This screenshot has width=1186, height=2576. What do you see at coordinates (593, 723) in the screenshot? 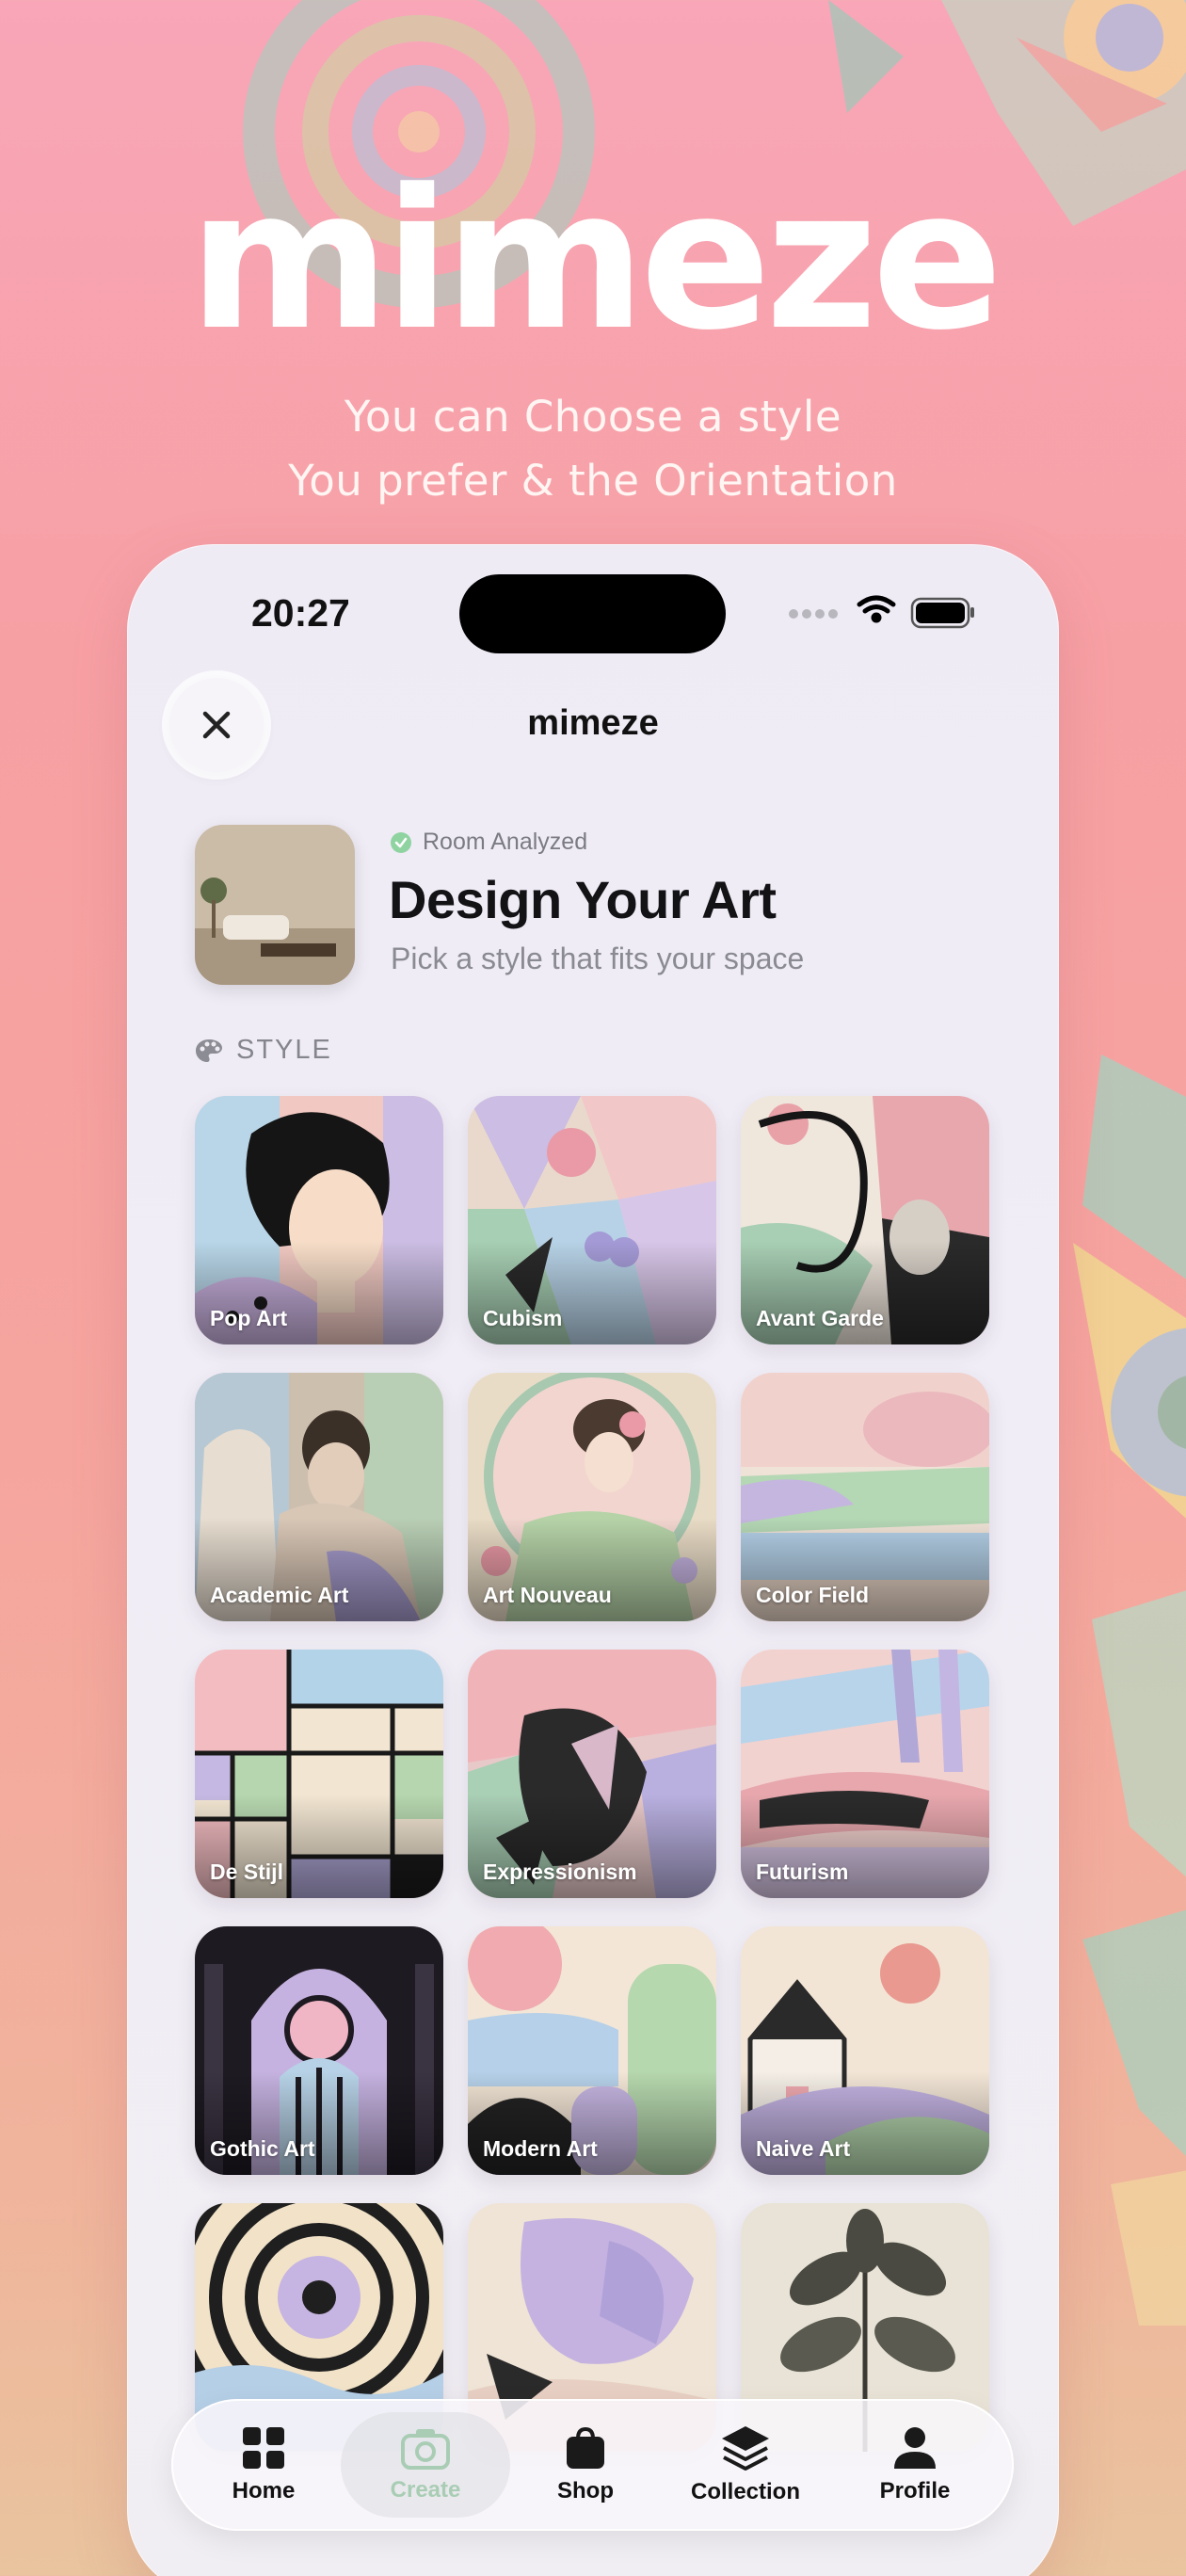
I see `nav-title: mimeze` at bounding box center [593, 723].